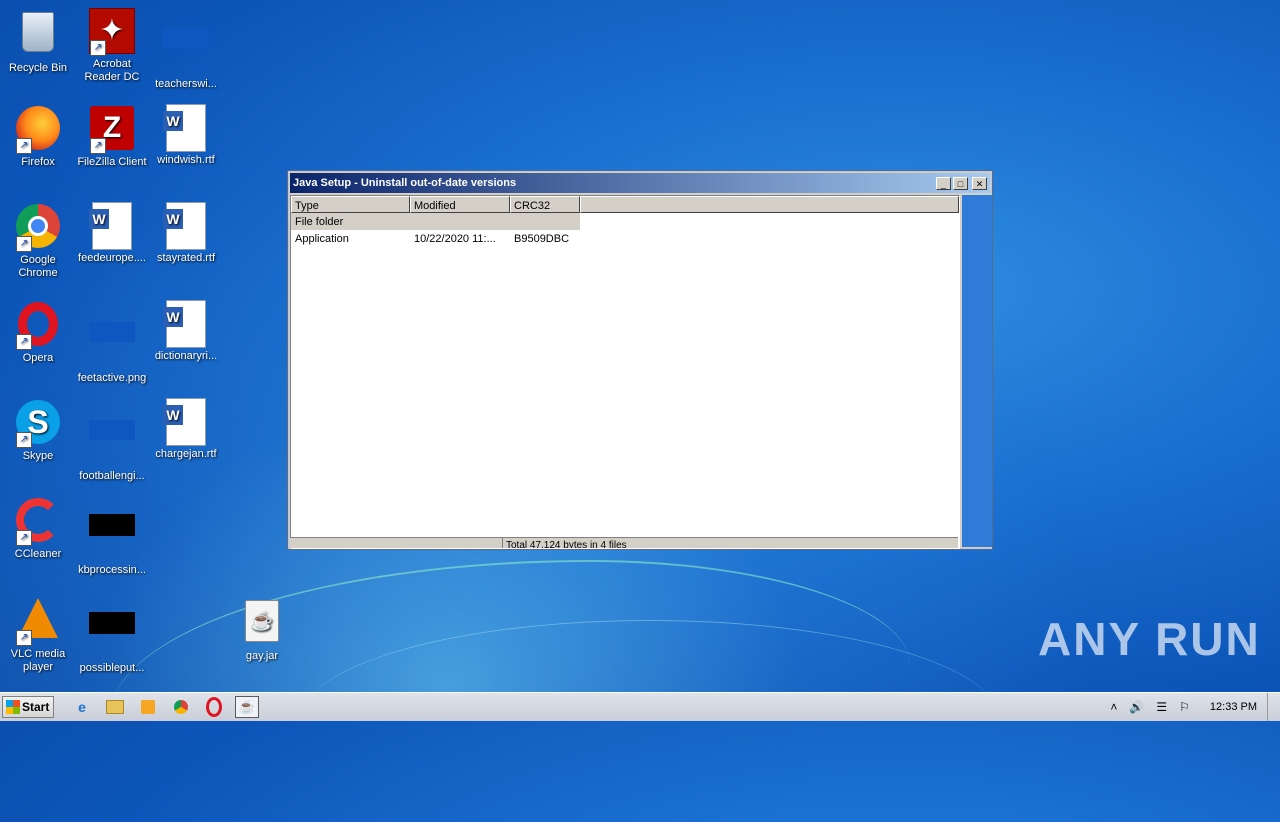 This screenshot has height=822, width=1280. What do you see at coordinates (322, 239) in the screenshot?
I see `cell-type: Application` at bounding box center [322, 239].